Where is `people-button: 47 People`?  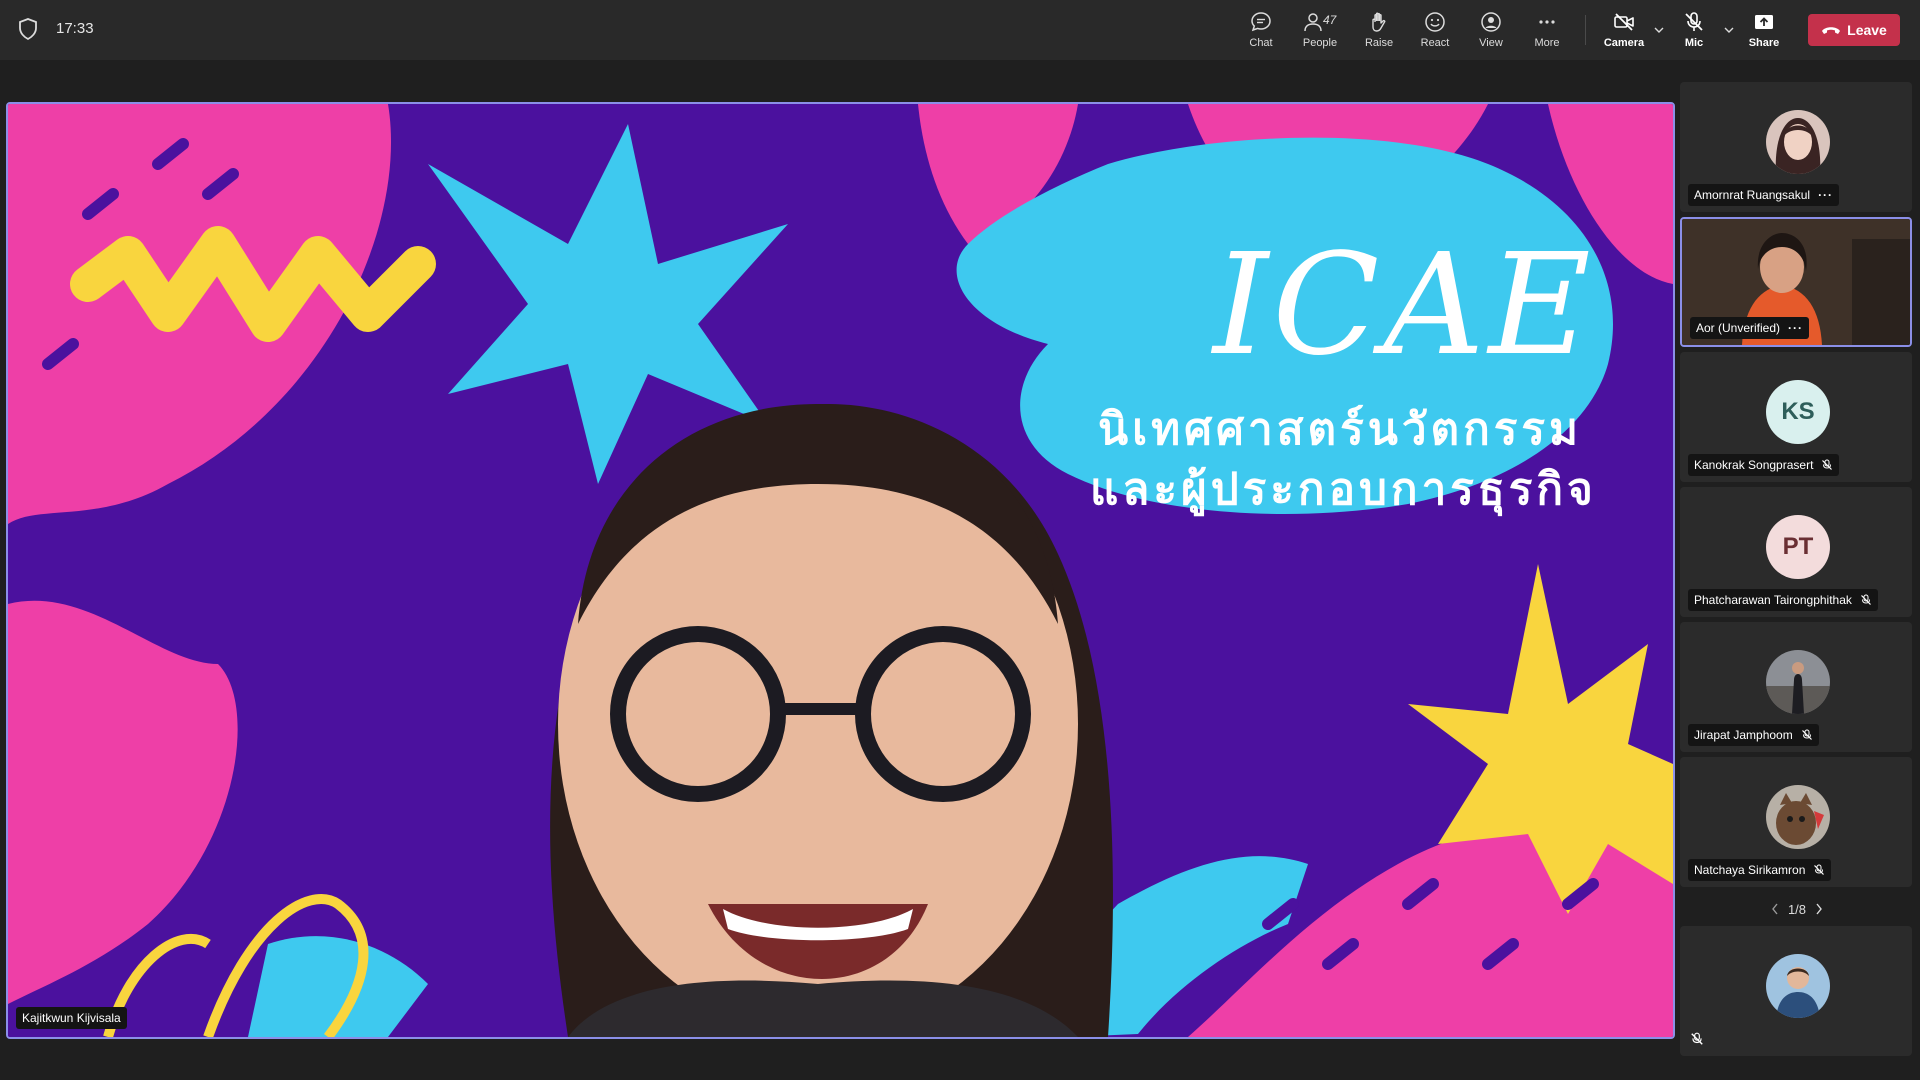 people-button: 47 People is located at coordinates (1320, 30).